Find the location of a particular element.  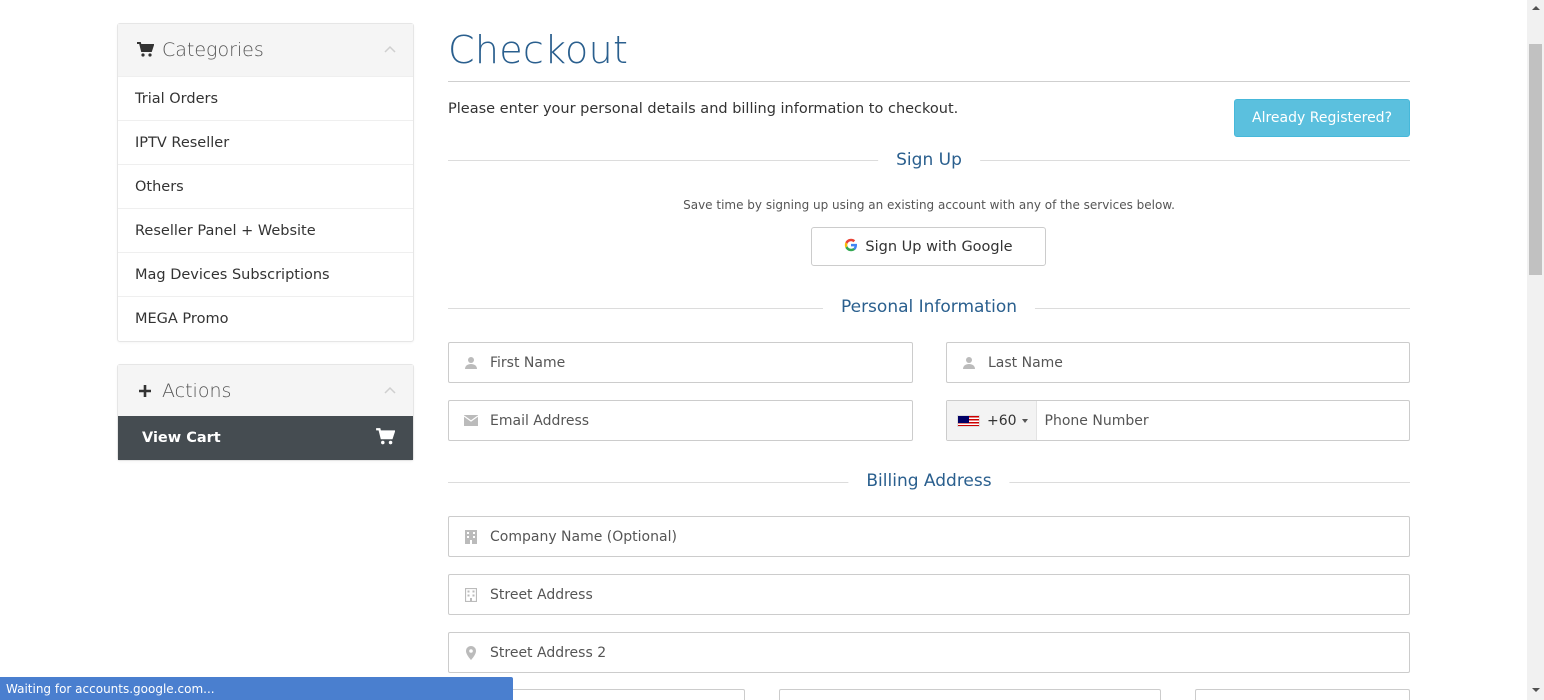

already-registered-button: Already Registered? is located at coordinates (1322, 118).